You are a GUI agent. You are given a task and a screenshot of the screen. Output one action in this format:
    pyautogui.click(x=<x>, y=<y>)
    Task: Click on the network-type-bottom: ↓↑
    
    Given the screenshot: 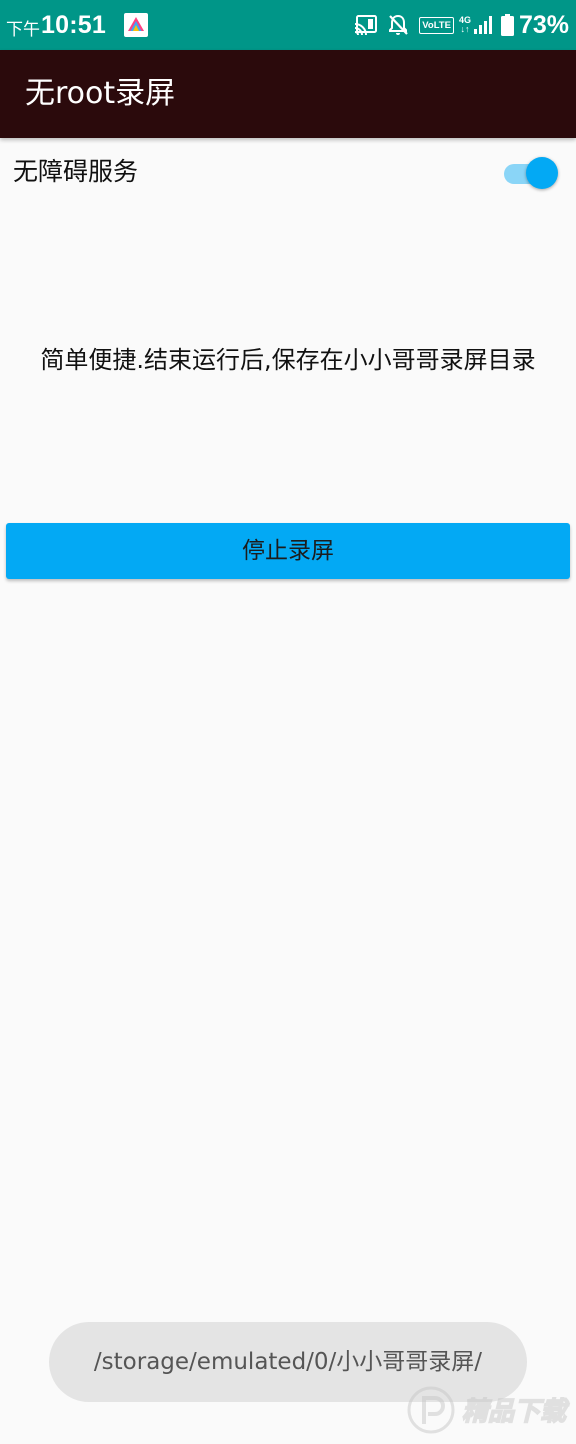 What is the action you would take?
    pyautogui.click(x=465, y=29)
    